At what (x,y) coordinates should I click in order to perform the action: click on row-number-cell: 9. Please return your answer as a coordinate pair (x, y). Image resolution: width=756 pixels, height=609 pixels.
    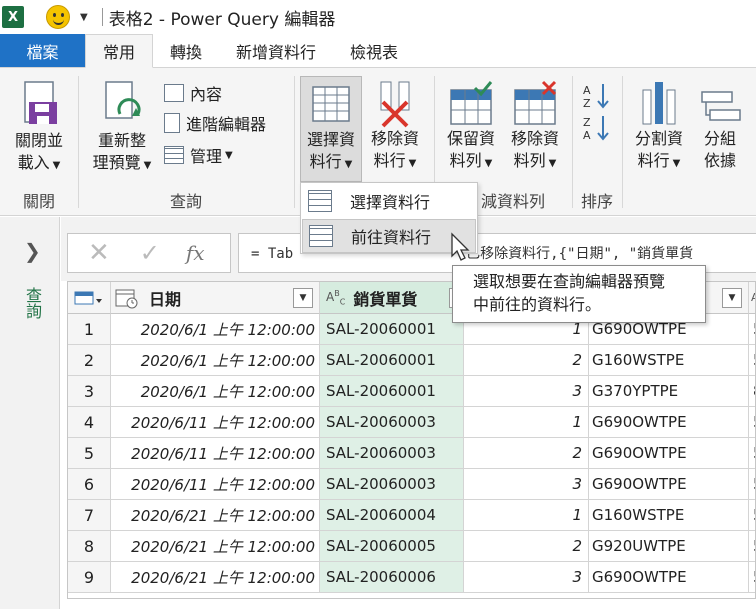
    Looking at the image, I should click on (89, 577).